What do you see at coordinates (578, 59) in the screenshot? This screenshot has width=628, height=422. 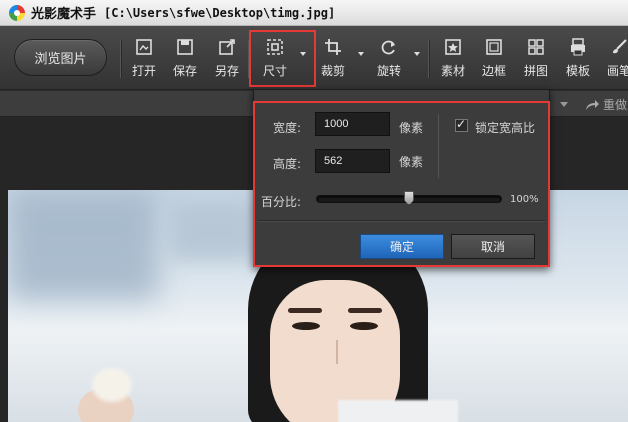 I see `template-button: 模板` at bounding box center [578, 59].